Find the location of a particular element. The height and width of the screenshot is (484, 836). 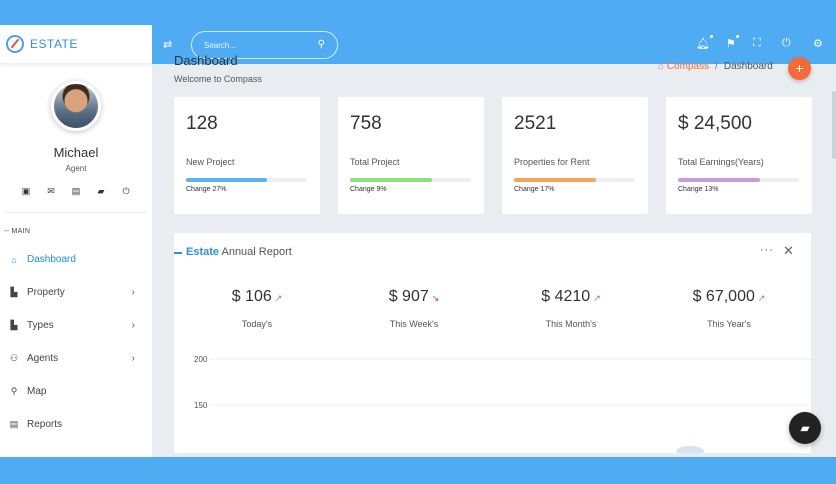

calendar-icon: ▣ is located at coordinates (26, 191).